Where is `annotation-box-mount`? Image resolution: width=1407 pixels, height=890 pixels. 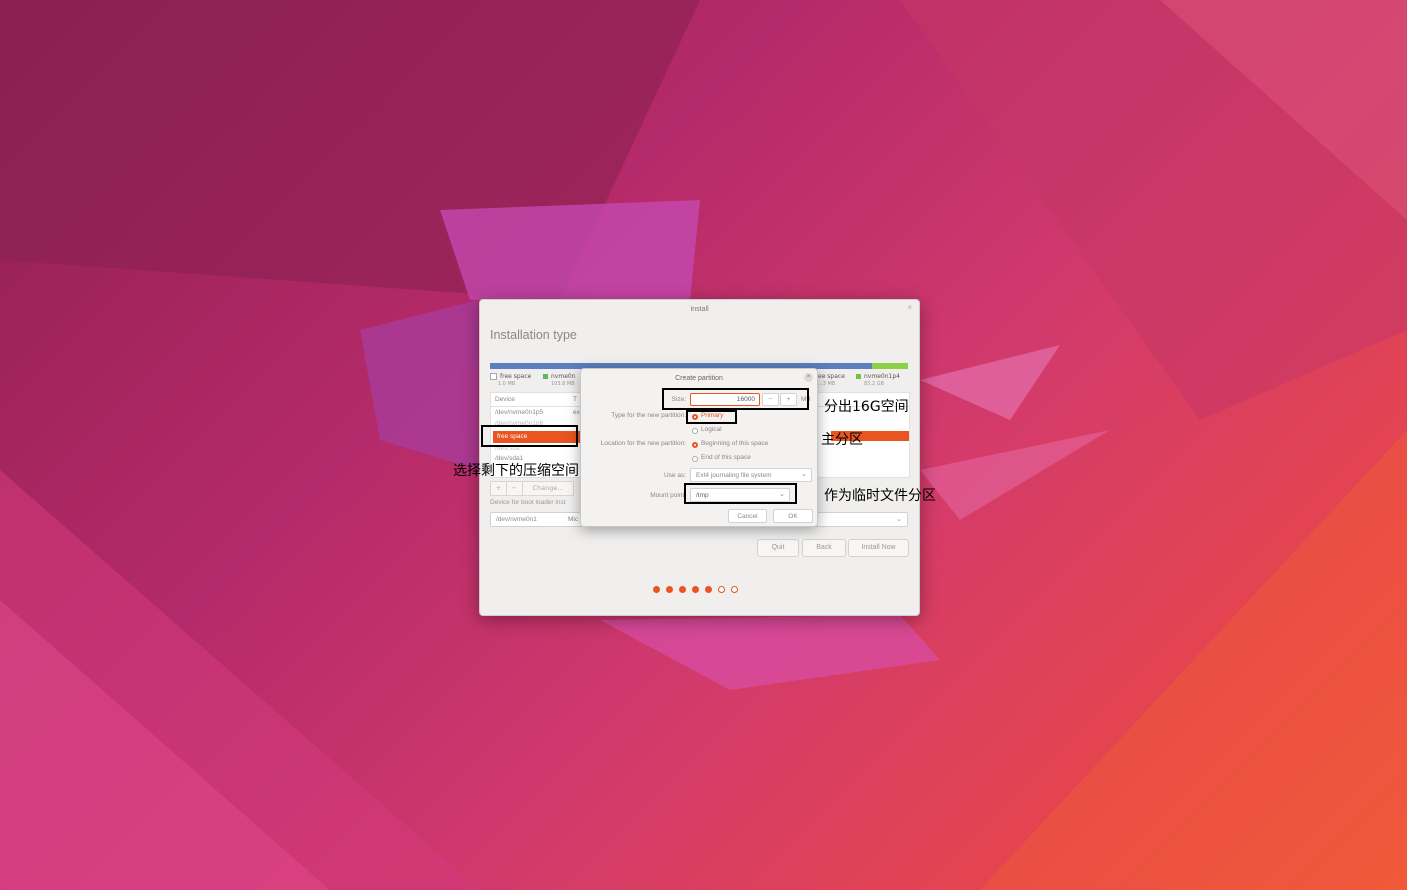 annotation-box-mount is located at coordinates (740, 493).